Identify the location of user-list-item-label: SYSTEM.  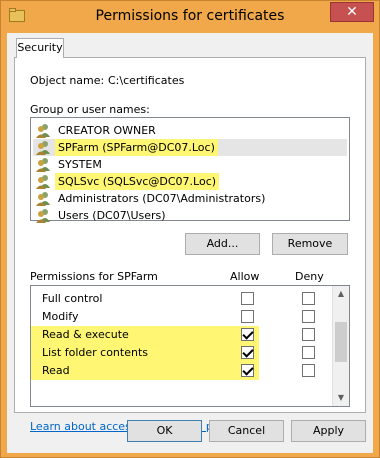
(80, 164).